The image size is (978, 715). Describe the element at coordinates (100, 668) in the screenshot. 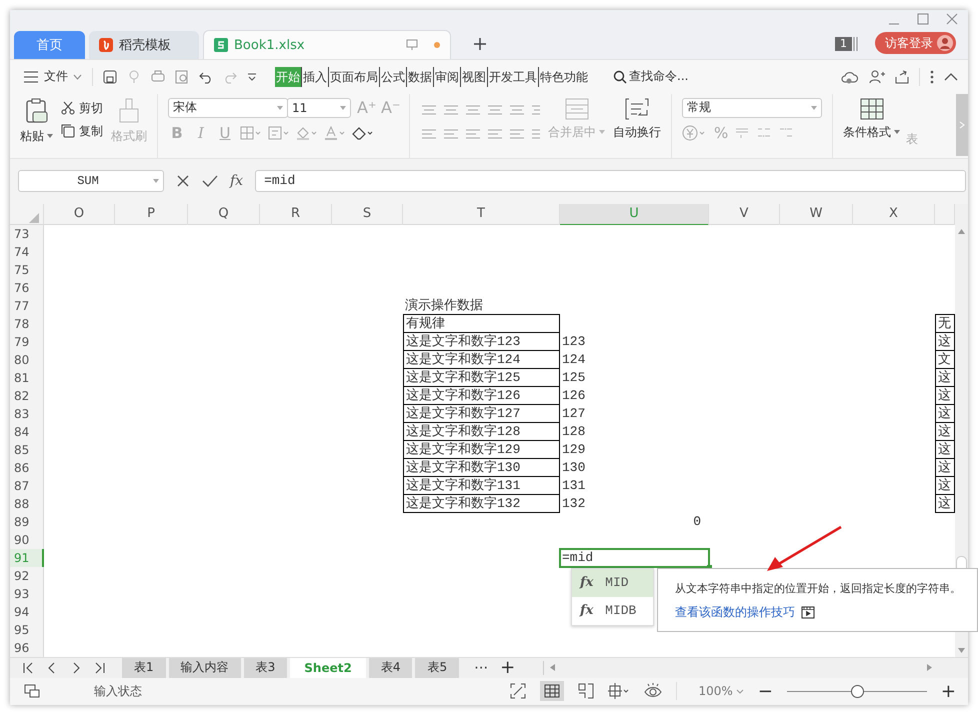

I see `last-sheet-icon` at that location.